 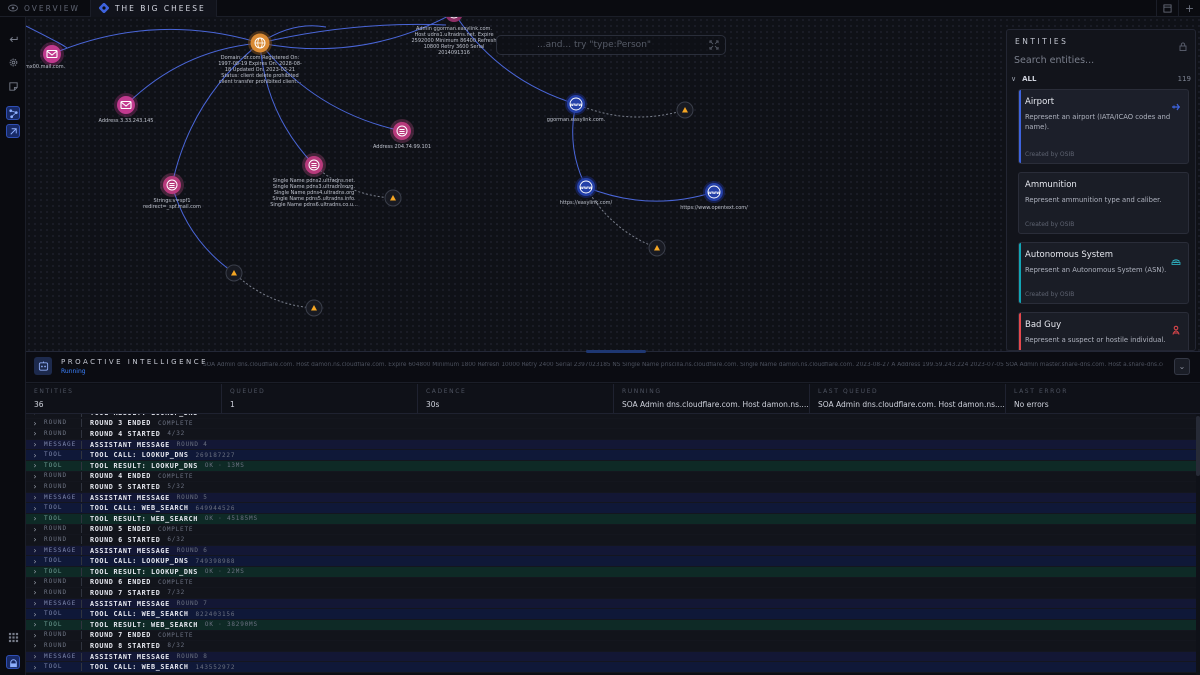 I want to click on log-row: › TOOL TOOL RESULT: LOOKUP_DNS OK · 22MS, so click(x=611, y=572).